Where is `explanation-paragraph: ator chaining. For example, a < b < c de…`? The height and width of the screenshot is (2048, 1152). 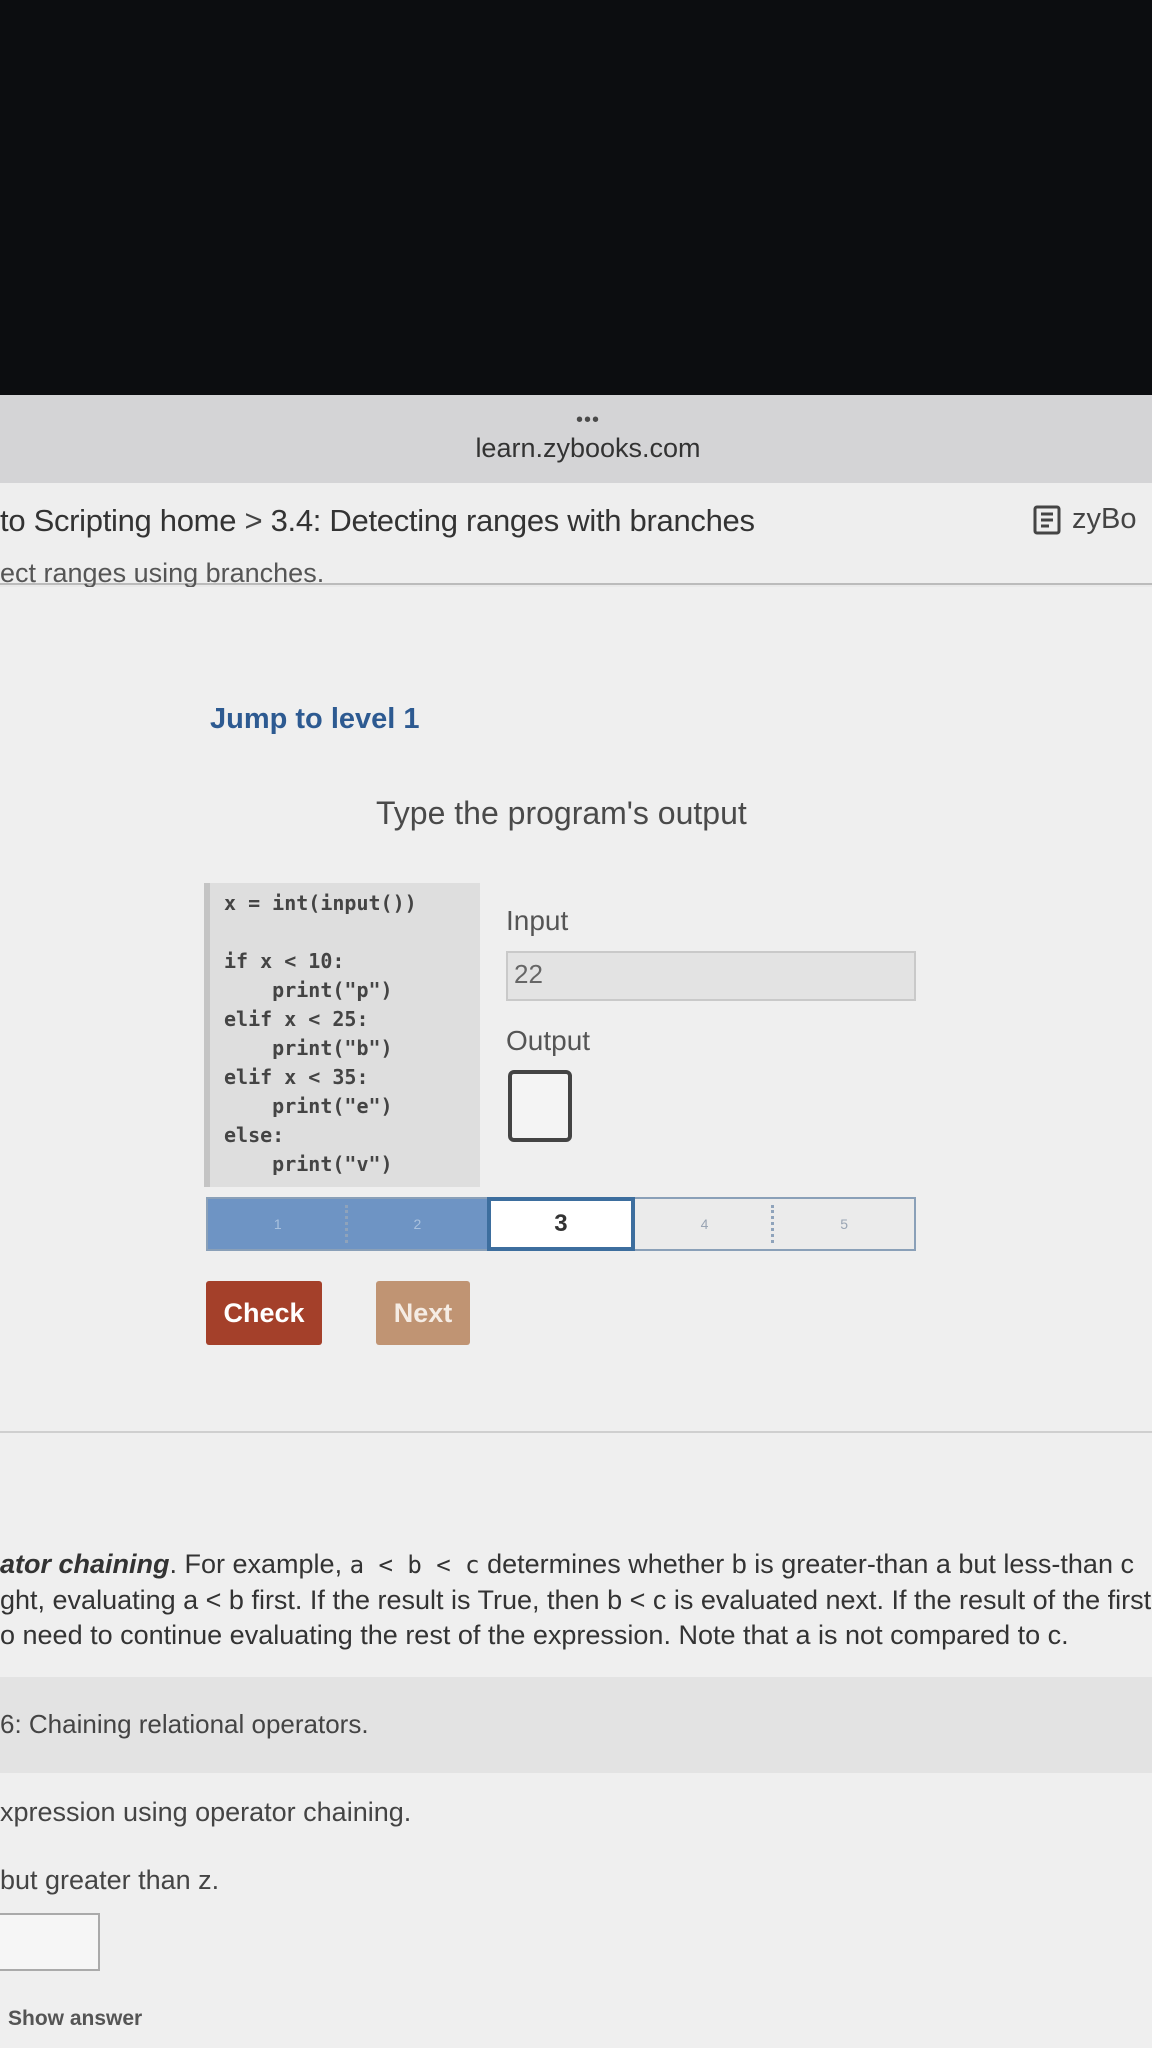 explanation-paragraph: ator chaining. For example, a < b < c de… is located at coordinates (576, 1600).